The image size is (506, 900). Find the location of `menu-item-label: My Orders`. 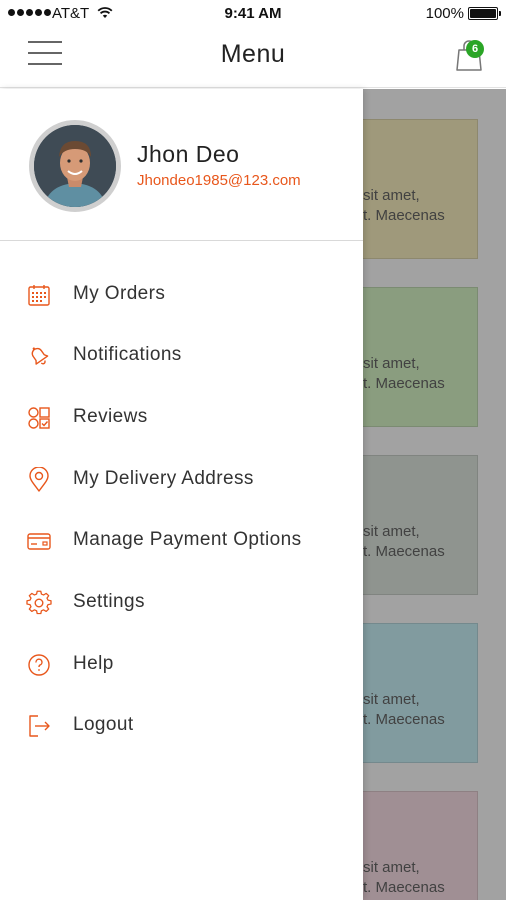

menu-item-label: My Orders is located at coordinates (119, 293).